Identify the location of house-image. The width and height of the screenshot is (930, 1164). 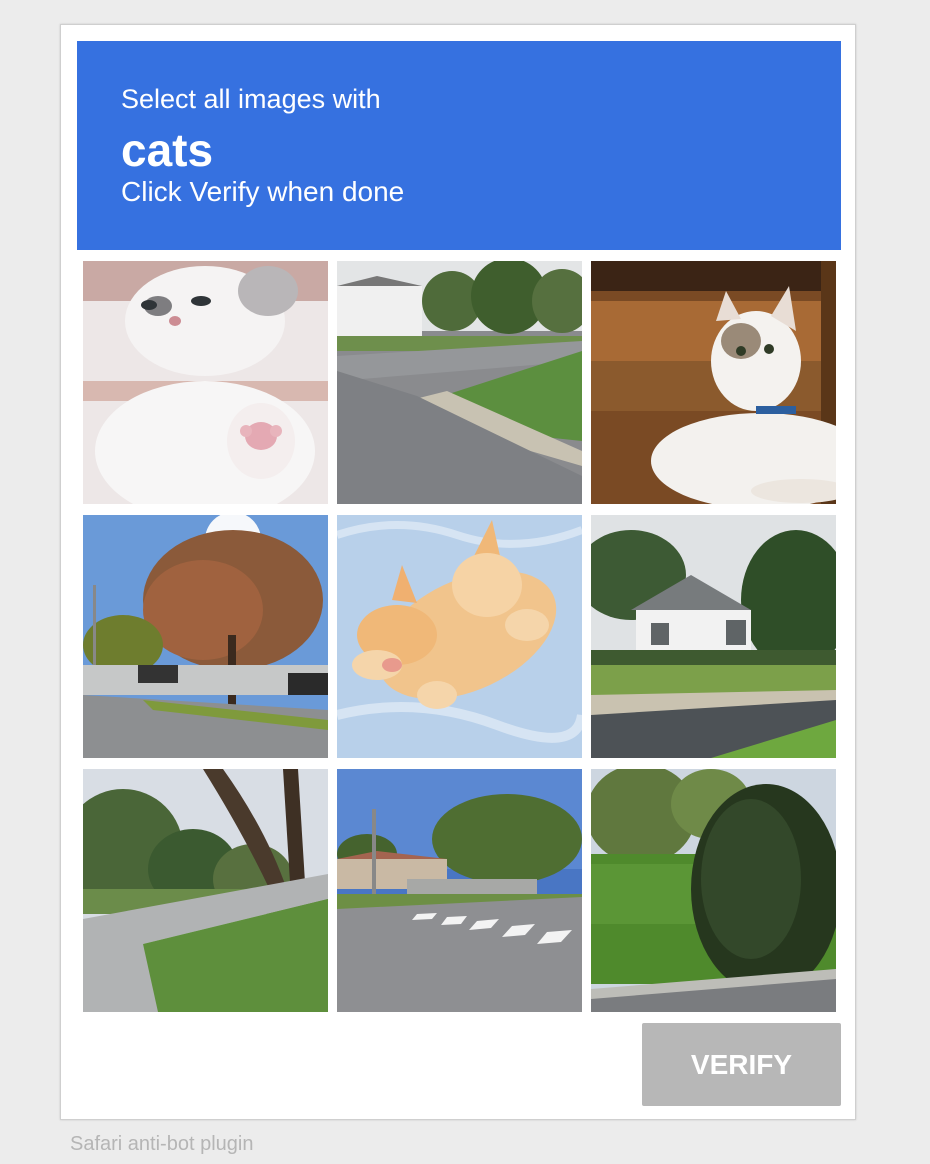
(713, 636).